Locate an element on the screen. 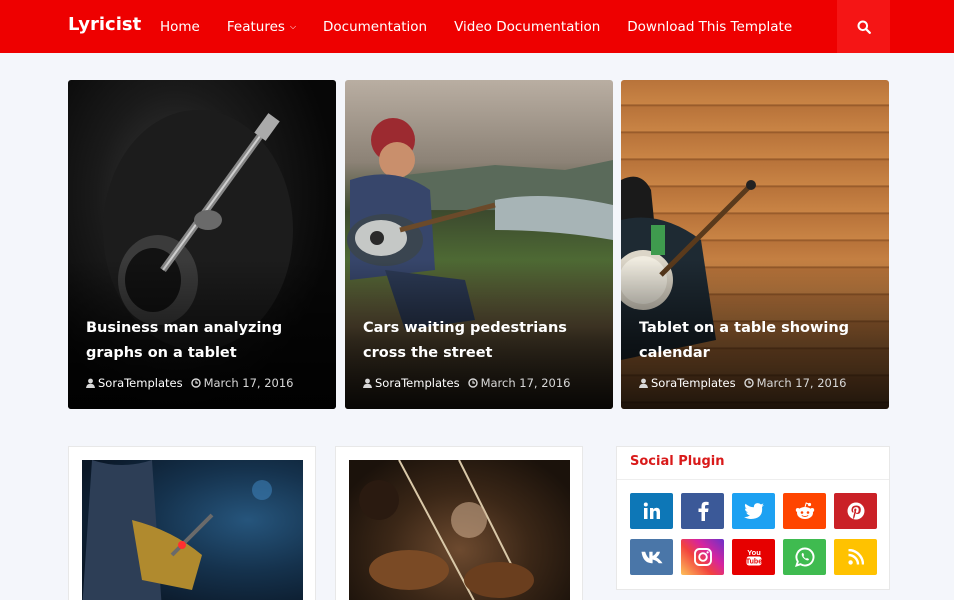  search-button is located at coordinates (863, 26).